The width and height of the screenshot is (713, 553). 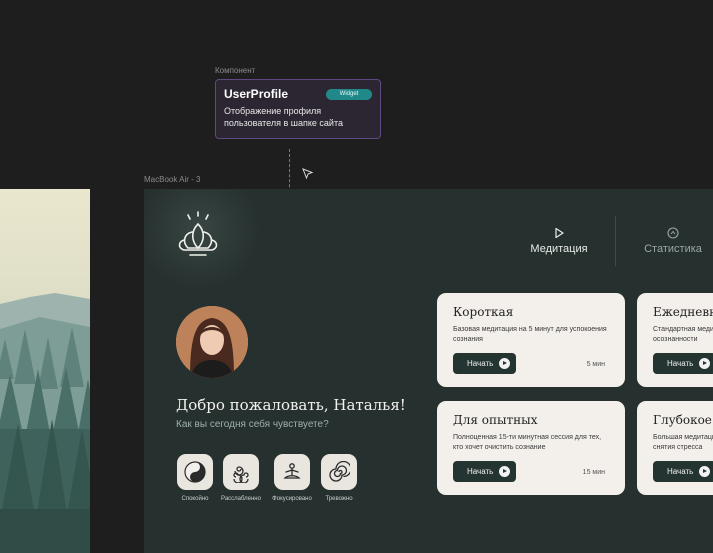 What do you see at coordinates (172, 179) in the screenshot?
I see `frame-label: MacBook Air - 3` at bounding box center [172, 179].